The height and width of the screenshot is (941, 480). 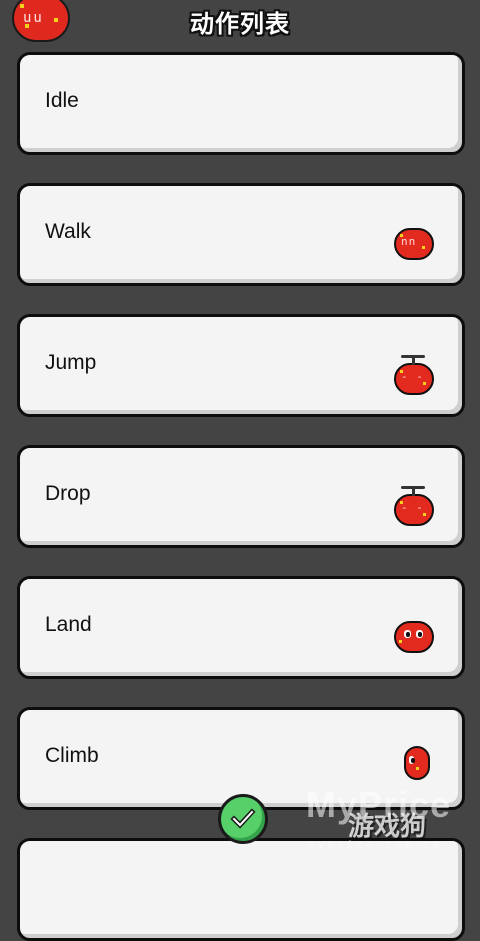 What do you see at coordinates (240, 24) in the screenshot?
I see `page-title: 动作列表` at bounding box center [240, 24].